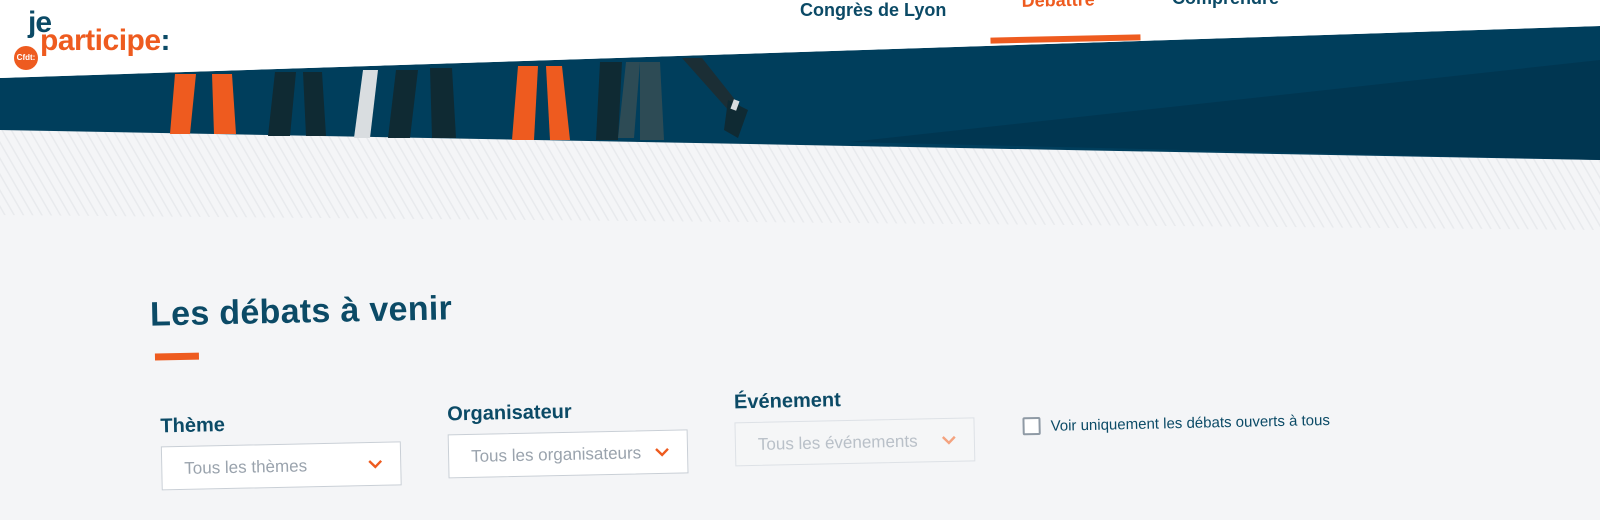 This screenshot has width=1600, height=520. I want to click on checkbox-icon, so click(1031, 426).